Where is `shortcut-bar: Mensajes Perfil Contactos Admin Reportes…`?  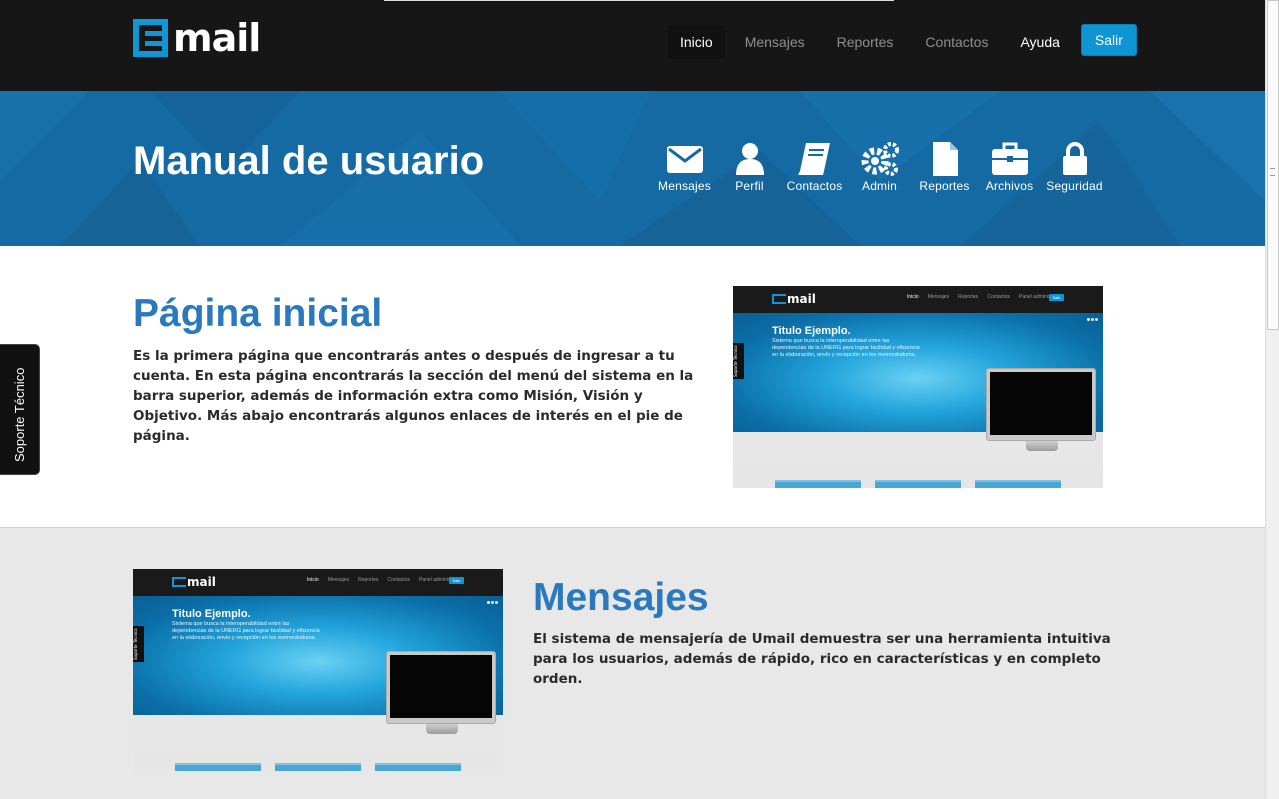
shortcut-bar: Mensajes Perfil Contactos Admin Reportes… is located at coordinates (879, 167).